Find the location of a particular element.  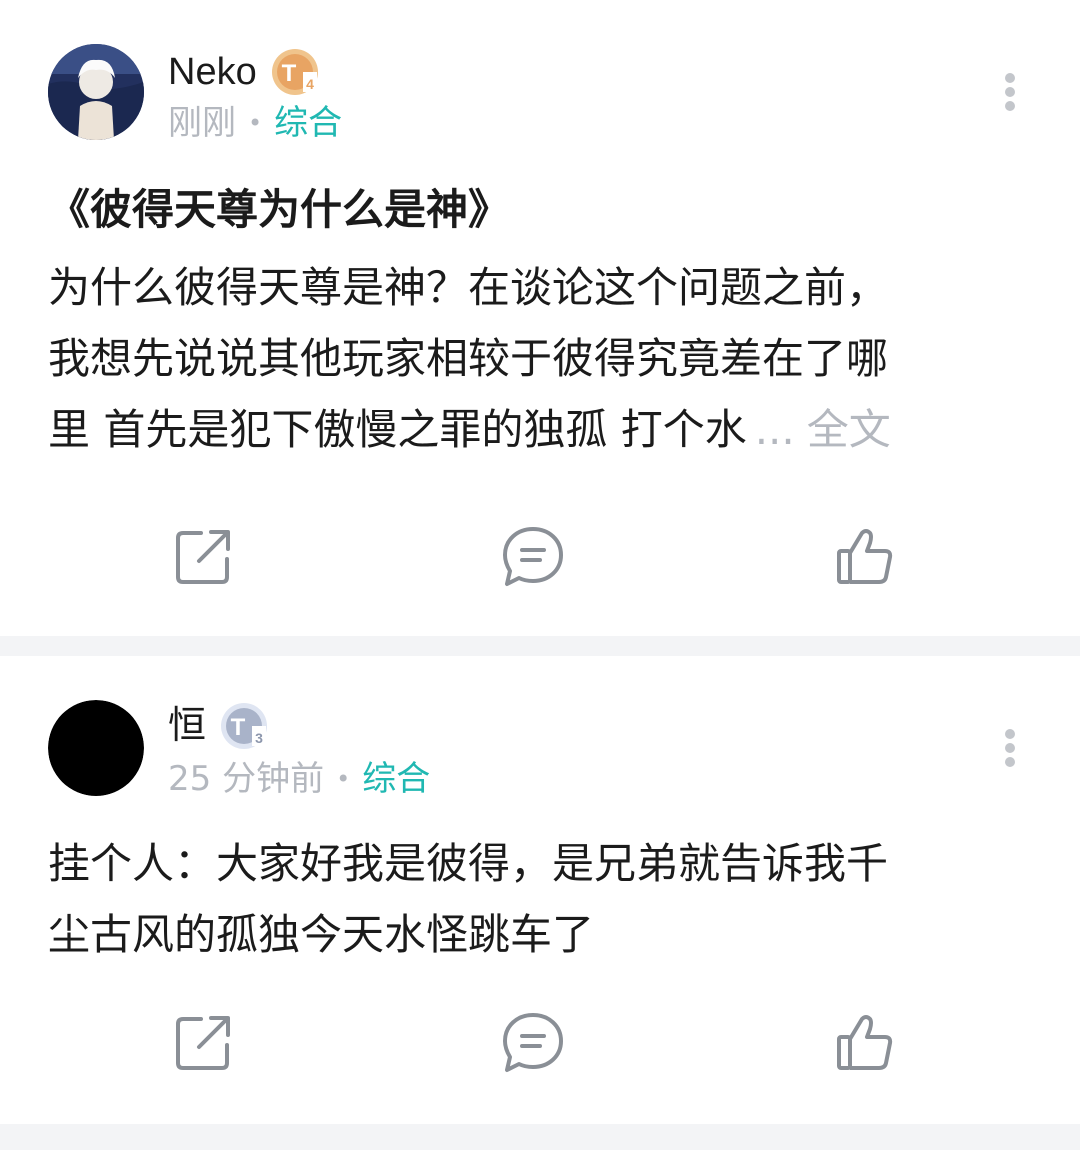

post-time: 刚刚 is located at coordinates (202, 123).